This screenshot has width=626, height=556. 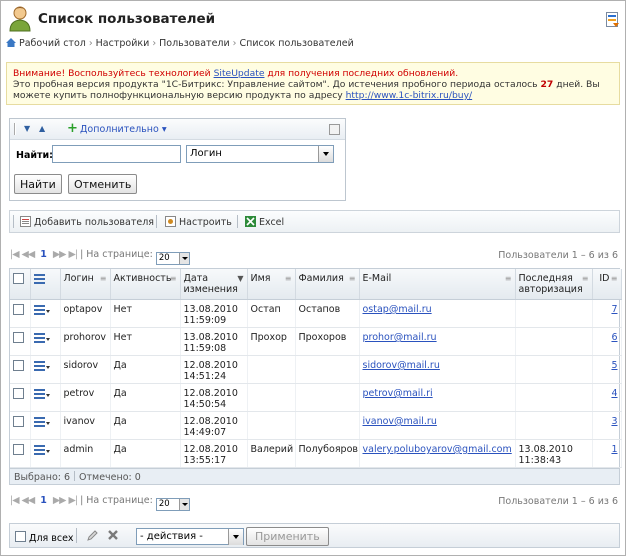 I want to click on configure-button: Настроить, so click(x=198, y=222).